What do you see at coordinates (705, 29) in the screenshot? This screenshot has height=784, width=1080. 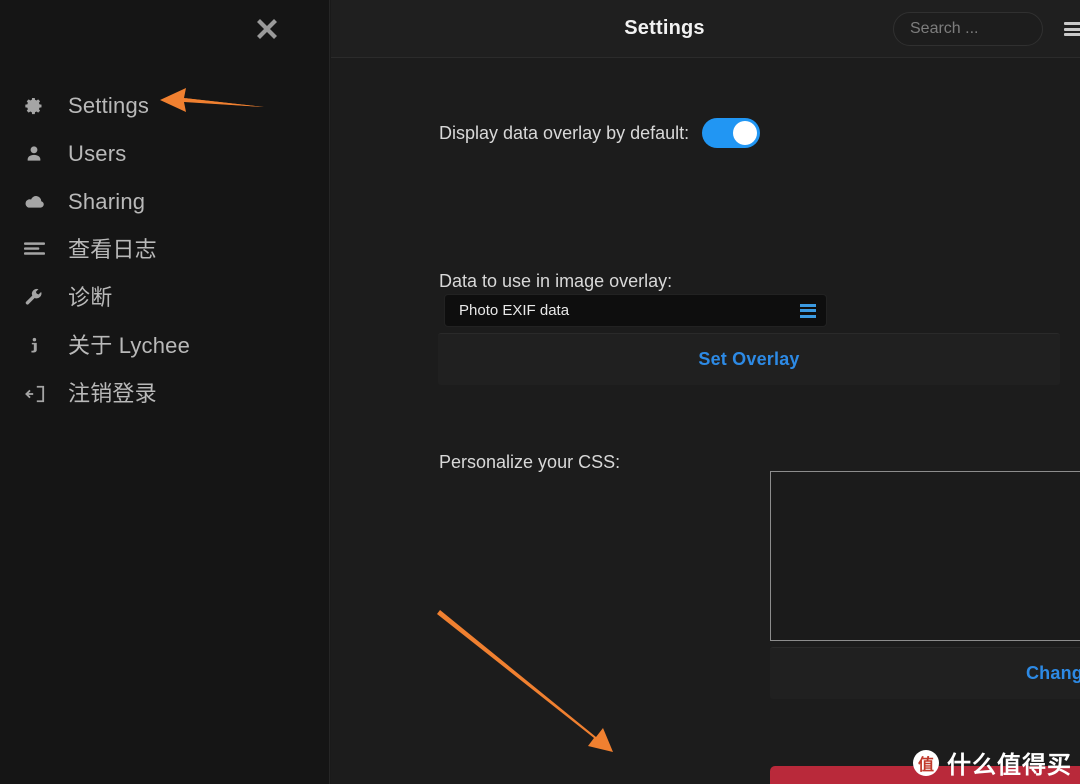 I see `pane-header: Settings` at bounding box center [705, 29].